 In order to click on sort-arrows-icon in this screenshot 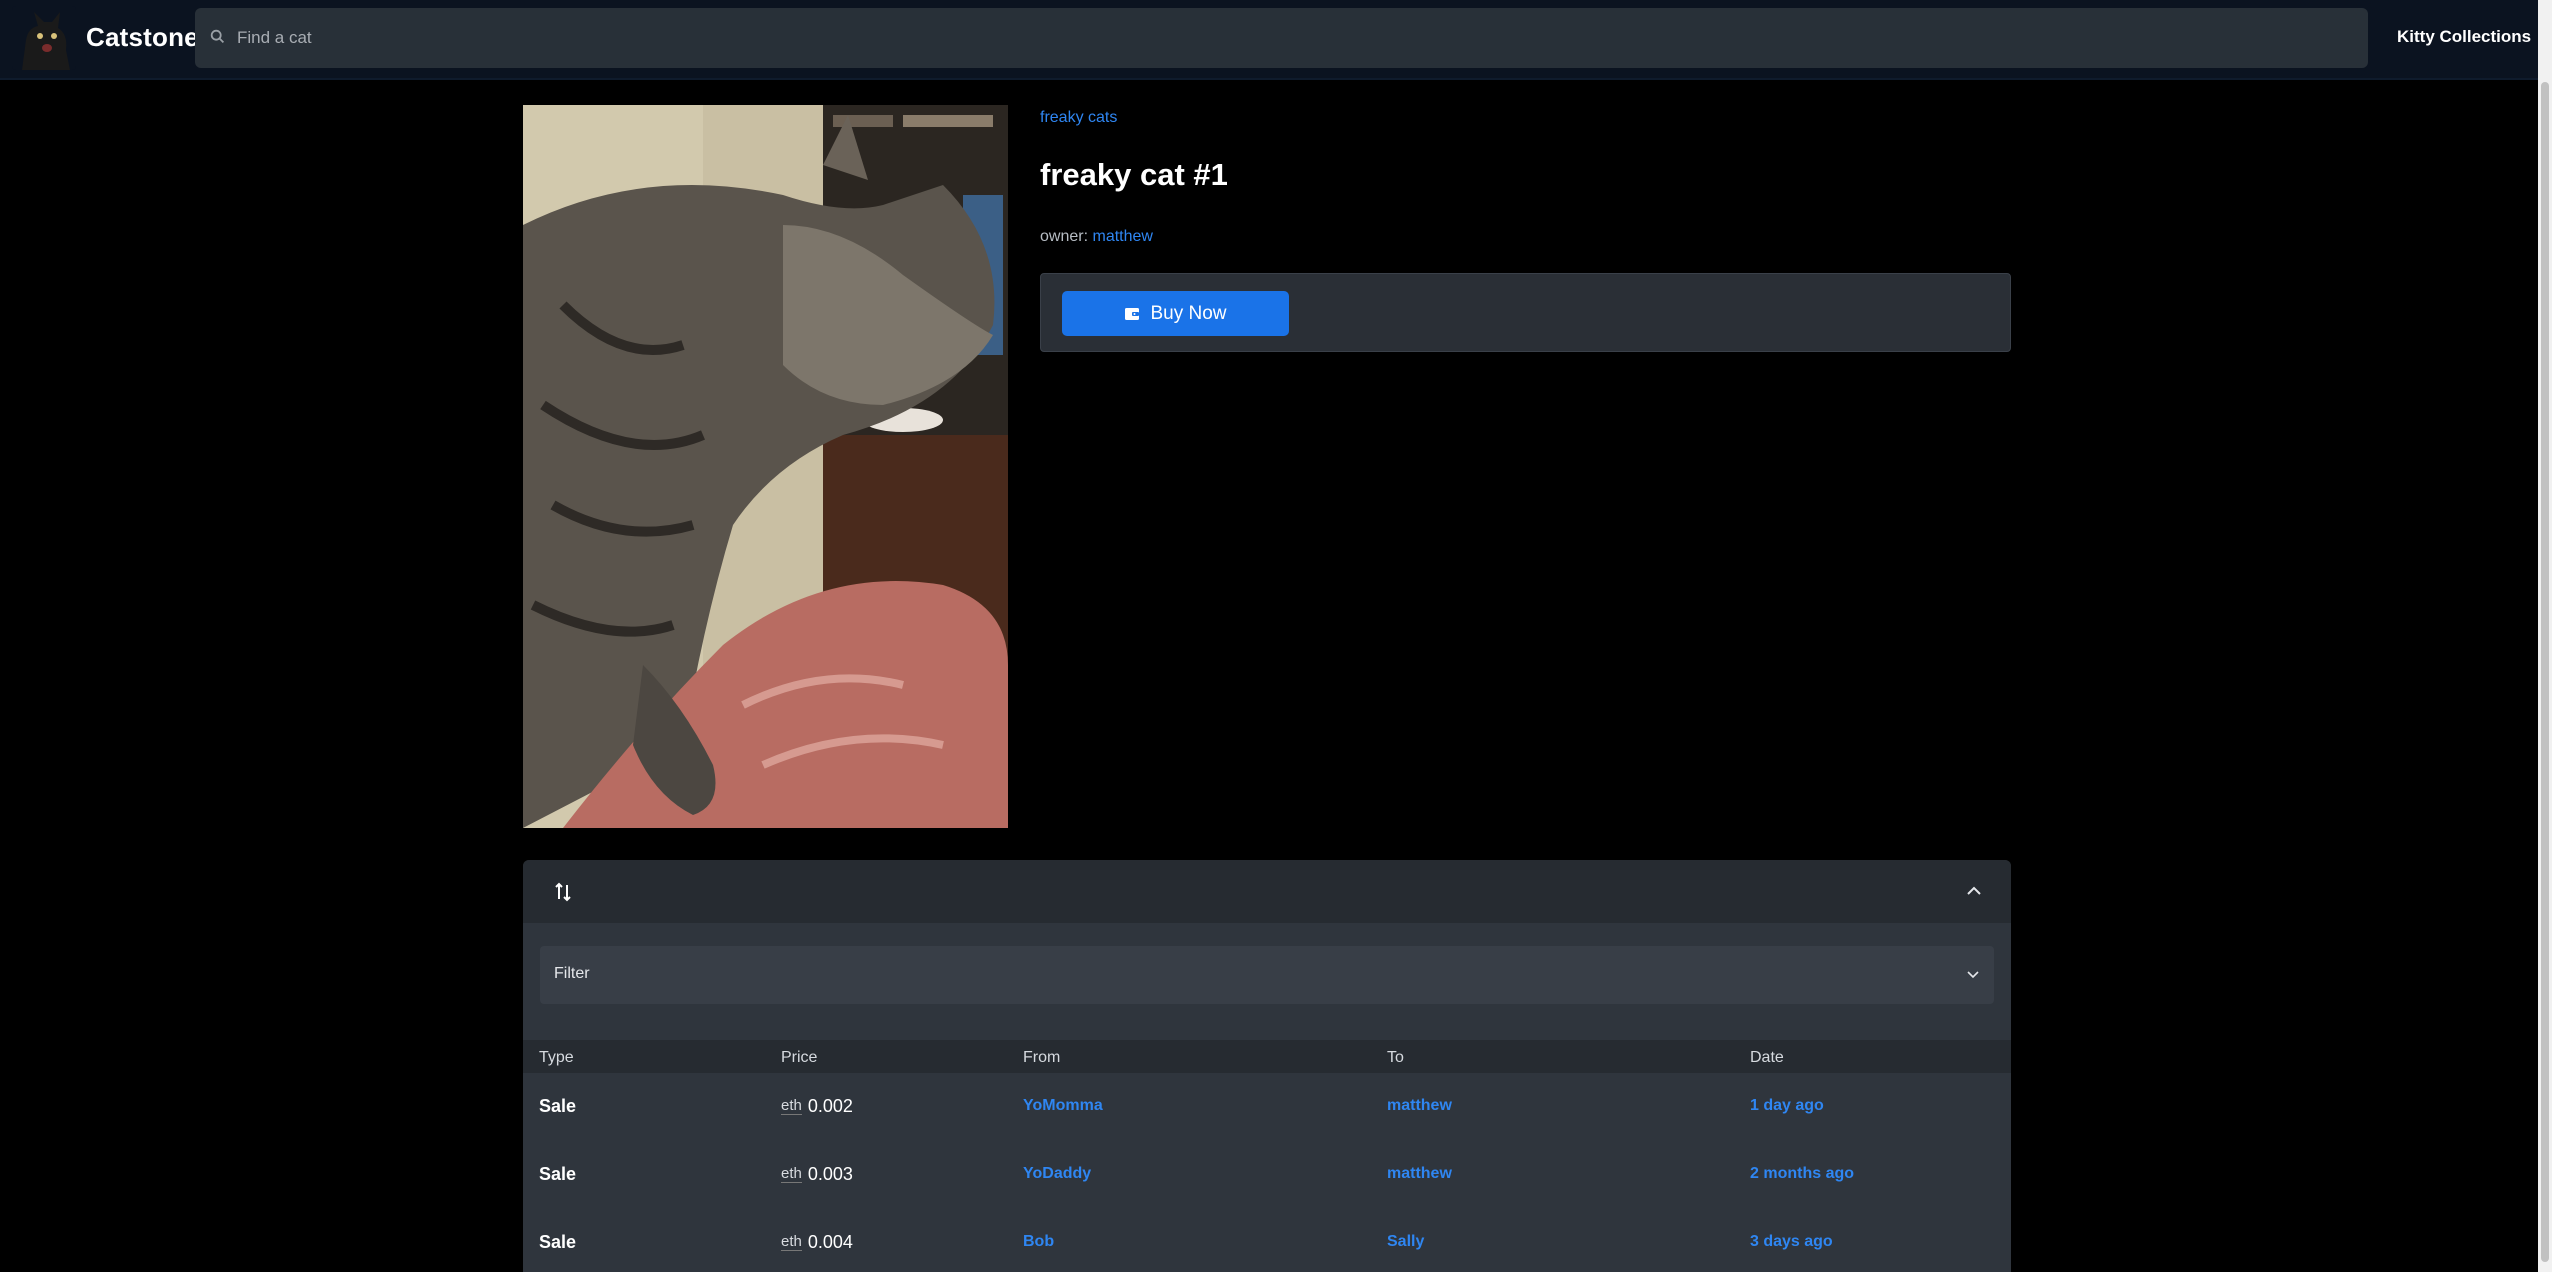, I will do `click(563, 892)`.